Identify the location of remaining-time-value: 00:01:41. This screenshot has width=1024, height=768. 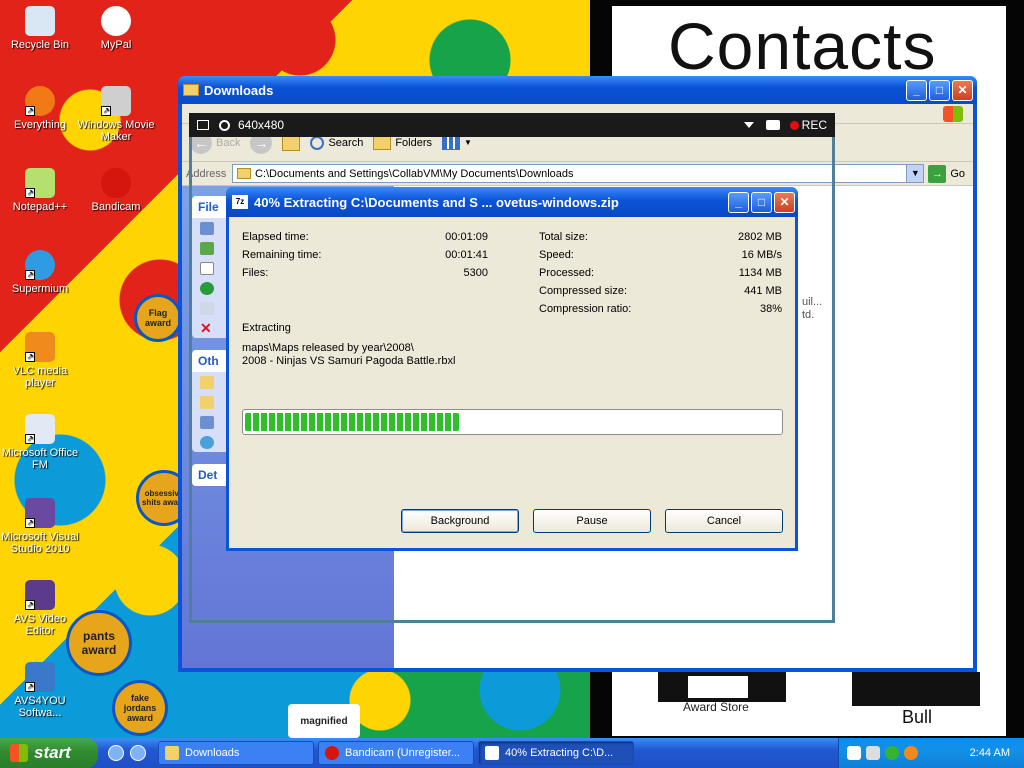
(466, 255).